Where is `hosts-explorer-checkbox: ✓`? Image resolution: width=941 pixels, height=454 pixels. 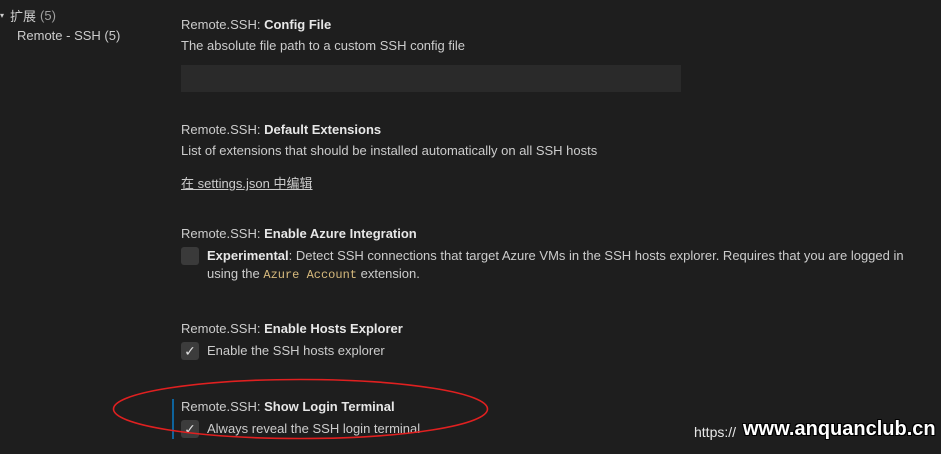
hosts-explorer-checkbox: ✓ is located at coordinates (190, 351).